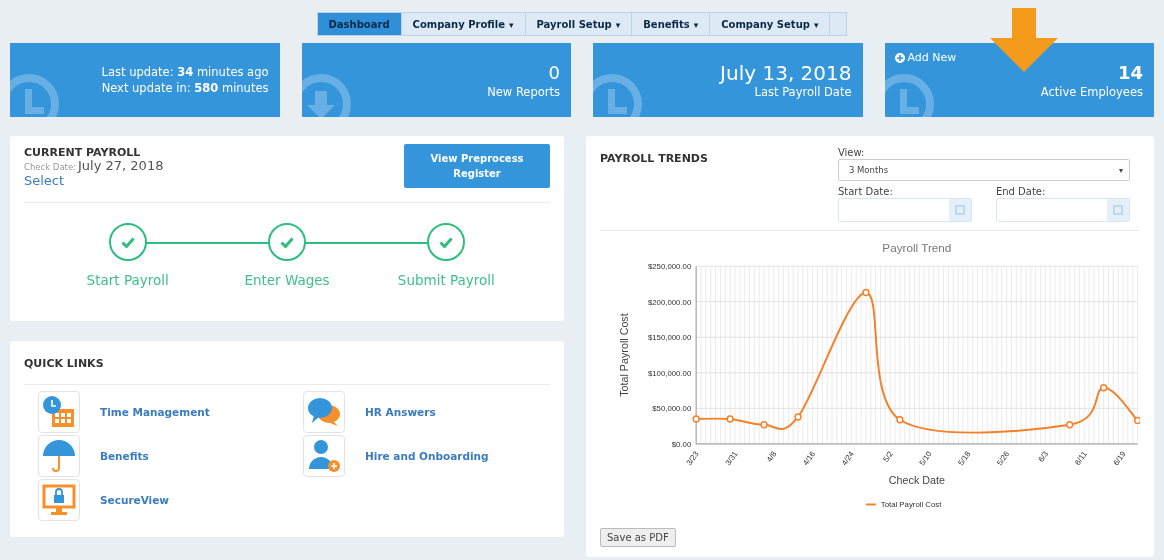  Describe the element at coordinates (871, 504) in the screenshot. I see `legend-swatch` at that location.